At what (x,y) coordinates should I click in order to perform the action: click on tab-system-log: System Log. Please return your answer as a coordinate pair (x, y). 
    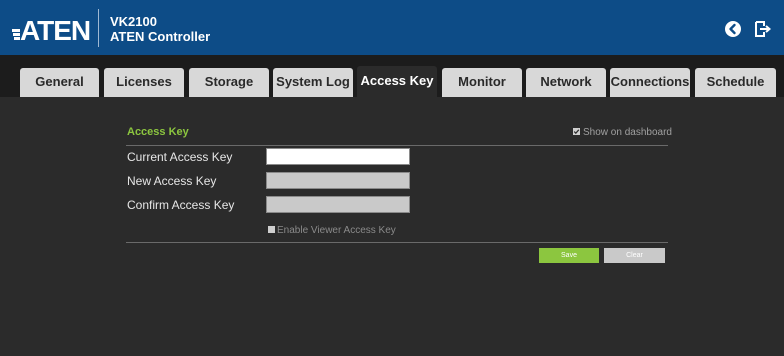
    Looking at the image, I should click on (313, 82).